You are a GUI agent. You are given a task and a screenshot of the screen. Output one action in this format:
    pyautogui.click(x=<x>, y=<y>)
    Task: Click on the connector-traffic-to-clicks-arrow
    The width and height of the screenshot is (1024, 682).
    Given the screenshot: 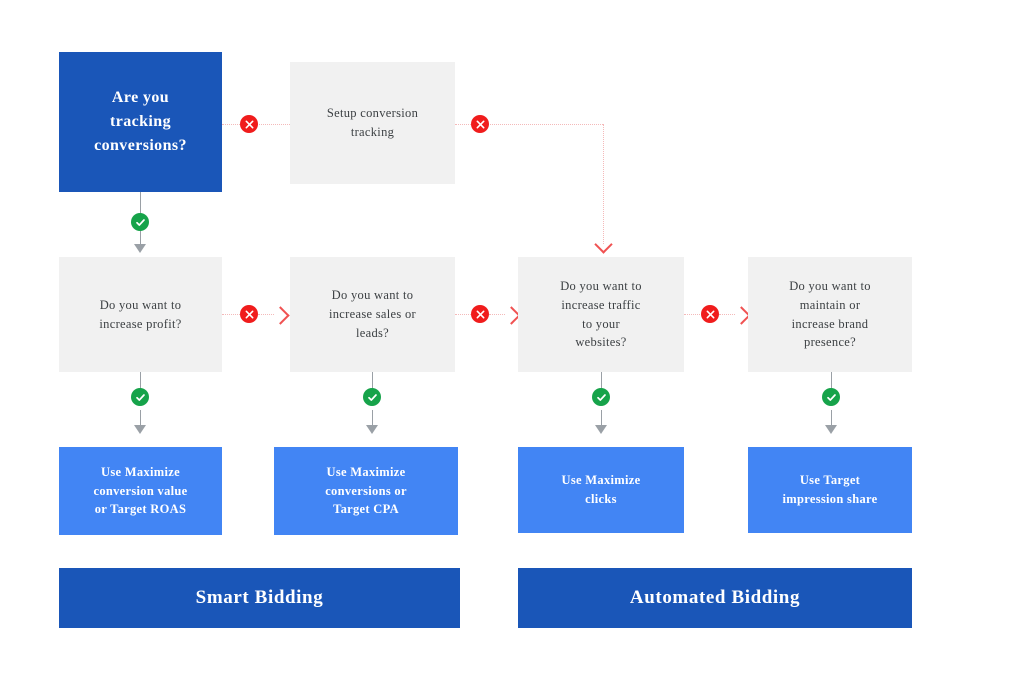 What is the action you would take?
    pyautogui.click(x=601, y=429)
    